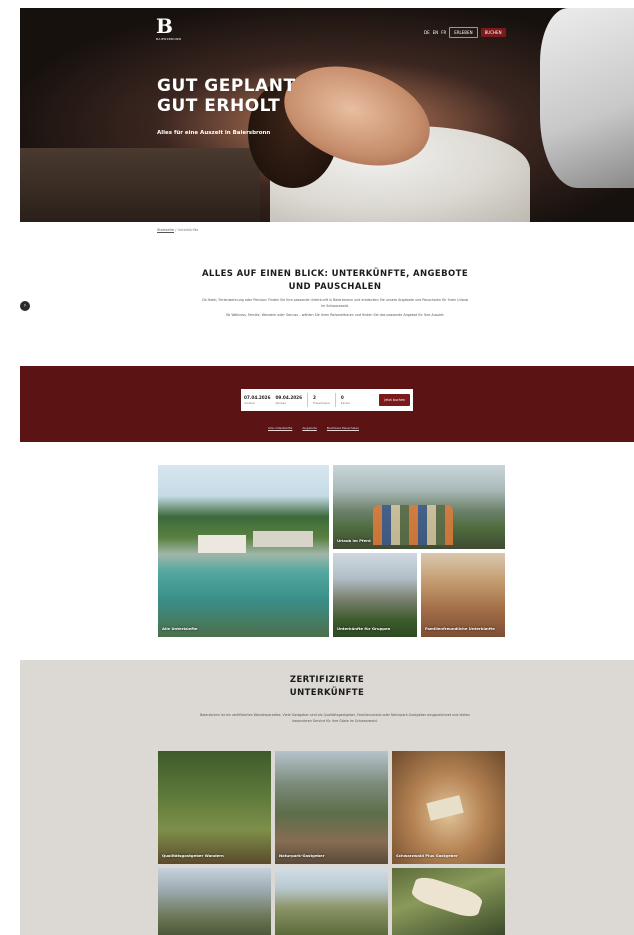  What do you see at coordinates (327, 680) in the screenshot?
I see `certified-title-line1: ZERTIFIZIERTE` at bounding box center [327, 680].